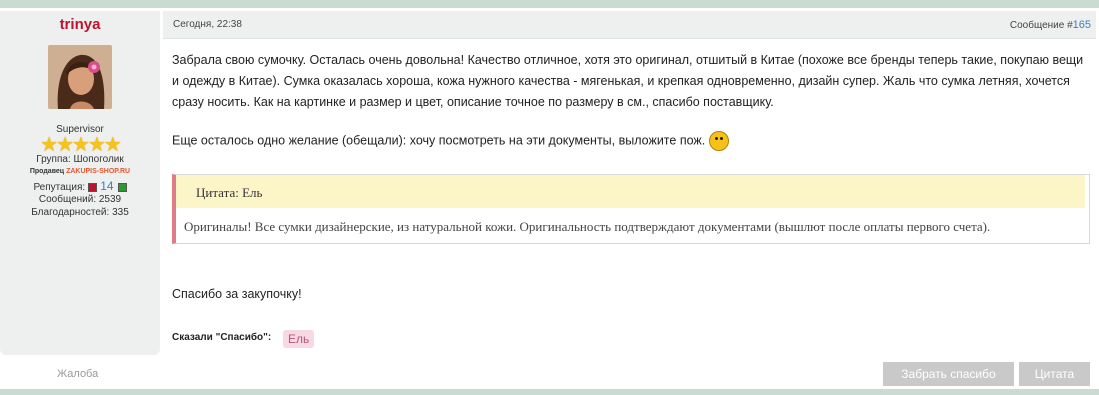 The image size is (1099, 395). I want to click on seller-shop: ZAKUPIS-SHOP.RU, so click(98, 171).